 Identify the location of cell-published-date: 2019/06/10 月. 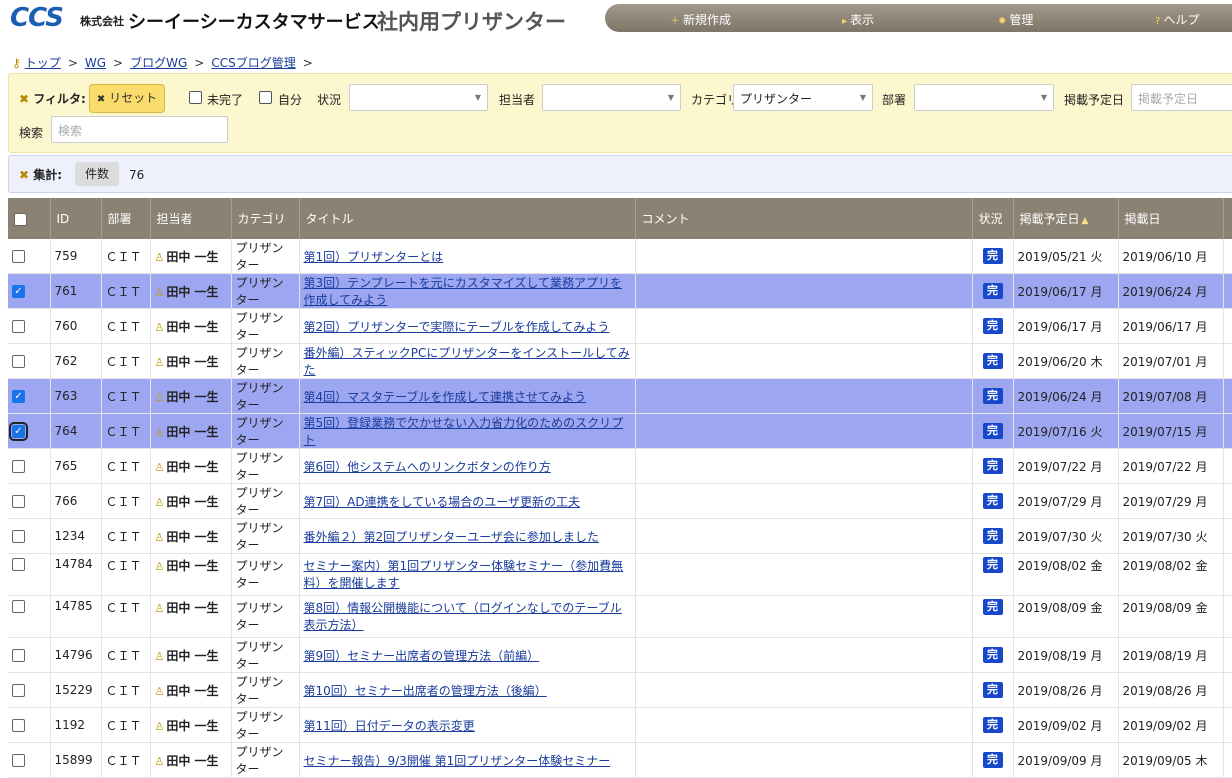
(1171, 256).